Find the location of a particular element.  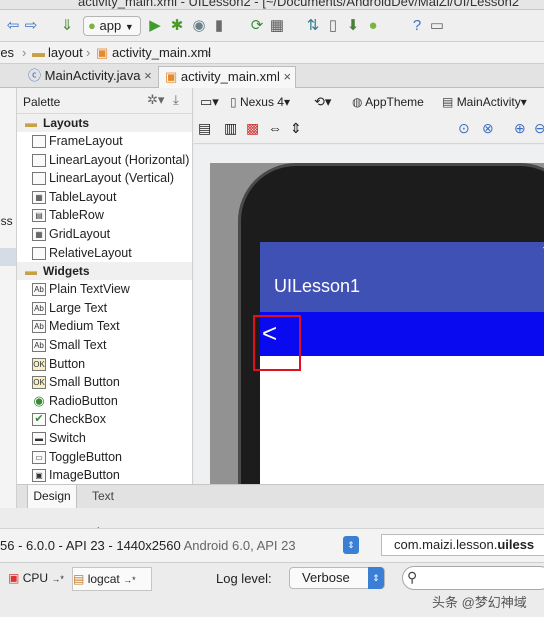

breadcrumb-file: activity_main.xml is located at coordinates (161, 52).